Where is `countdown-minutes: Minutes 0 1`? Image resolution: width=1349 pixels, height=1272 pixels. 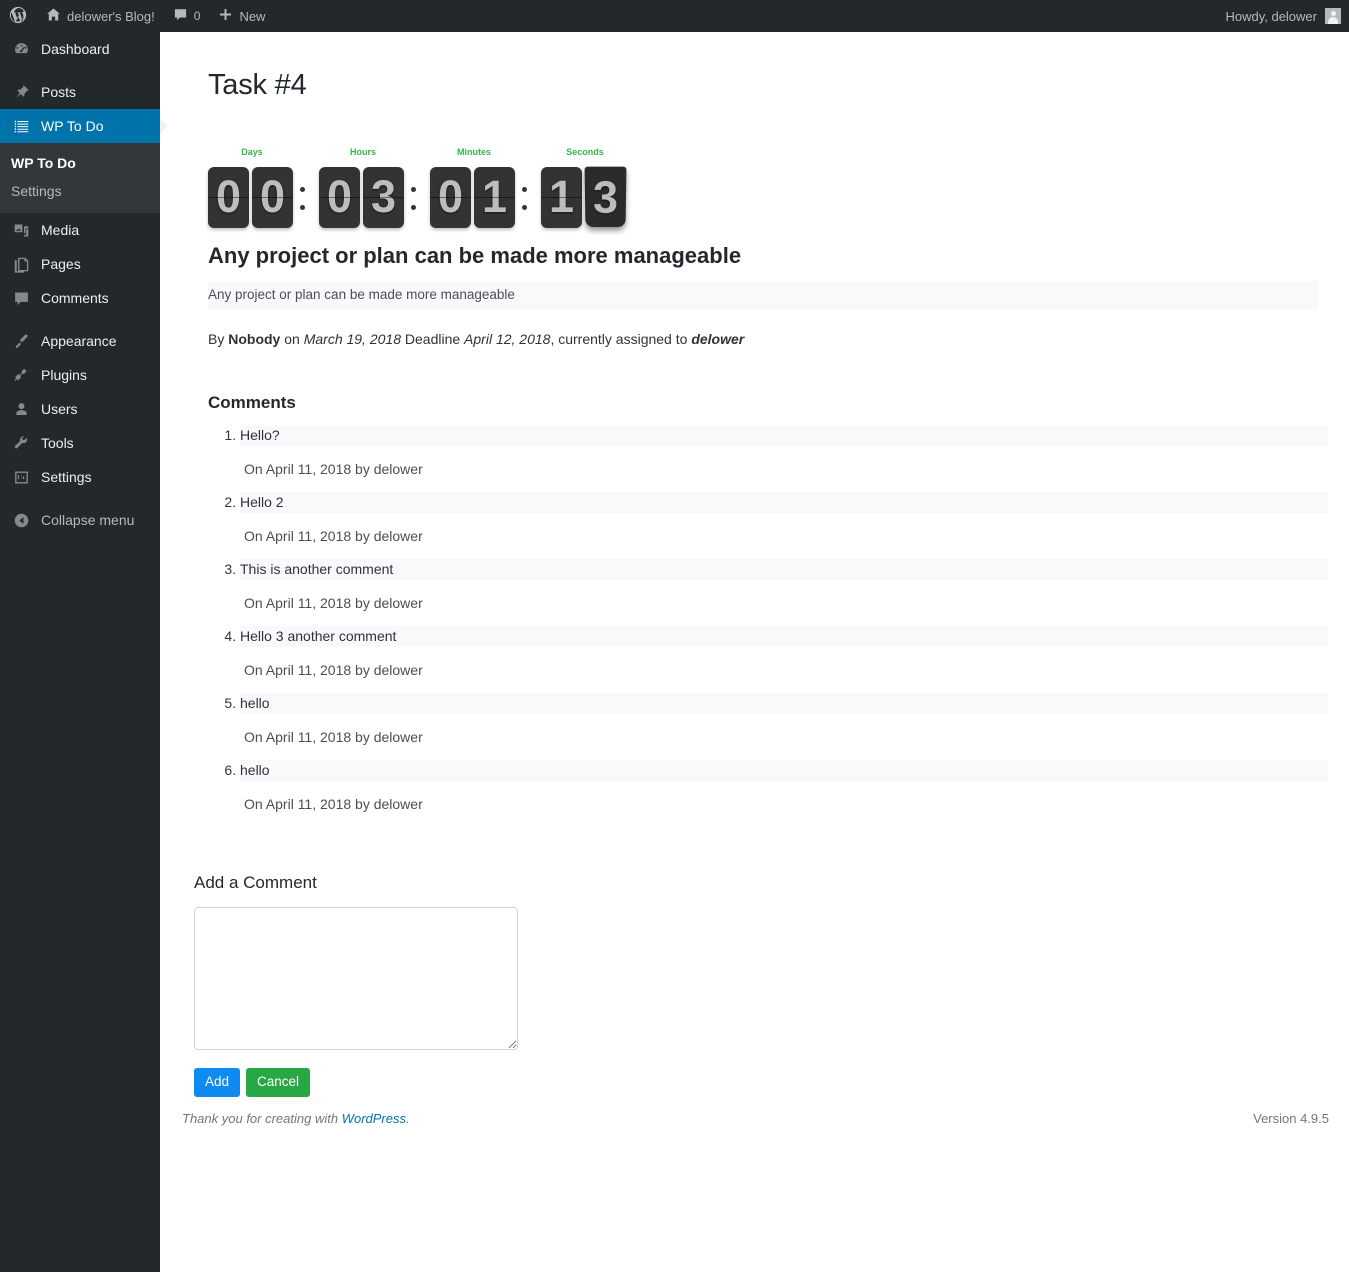 countdown-minutes: Minutes 0 1 is located at coordinates (474, 187).